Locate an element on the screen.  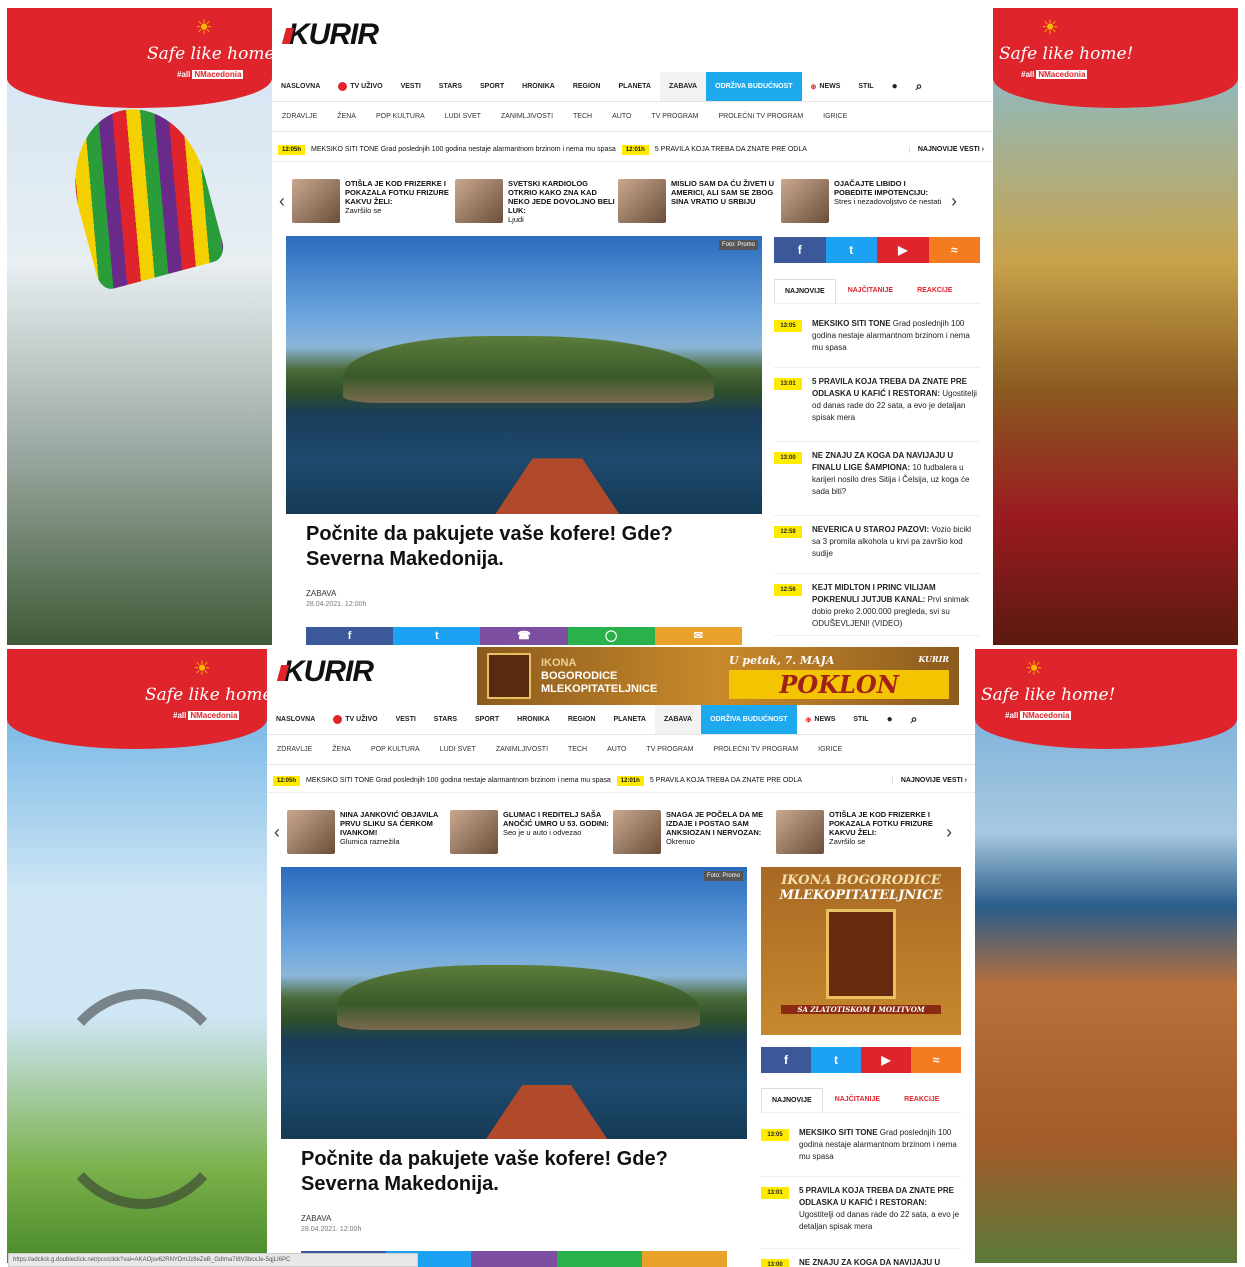
left-ad-paraglider: ☀ Safe like home! #all NMacedonia is located at coordinates (139, 326).